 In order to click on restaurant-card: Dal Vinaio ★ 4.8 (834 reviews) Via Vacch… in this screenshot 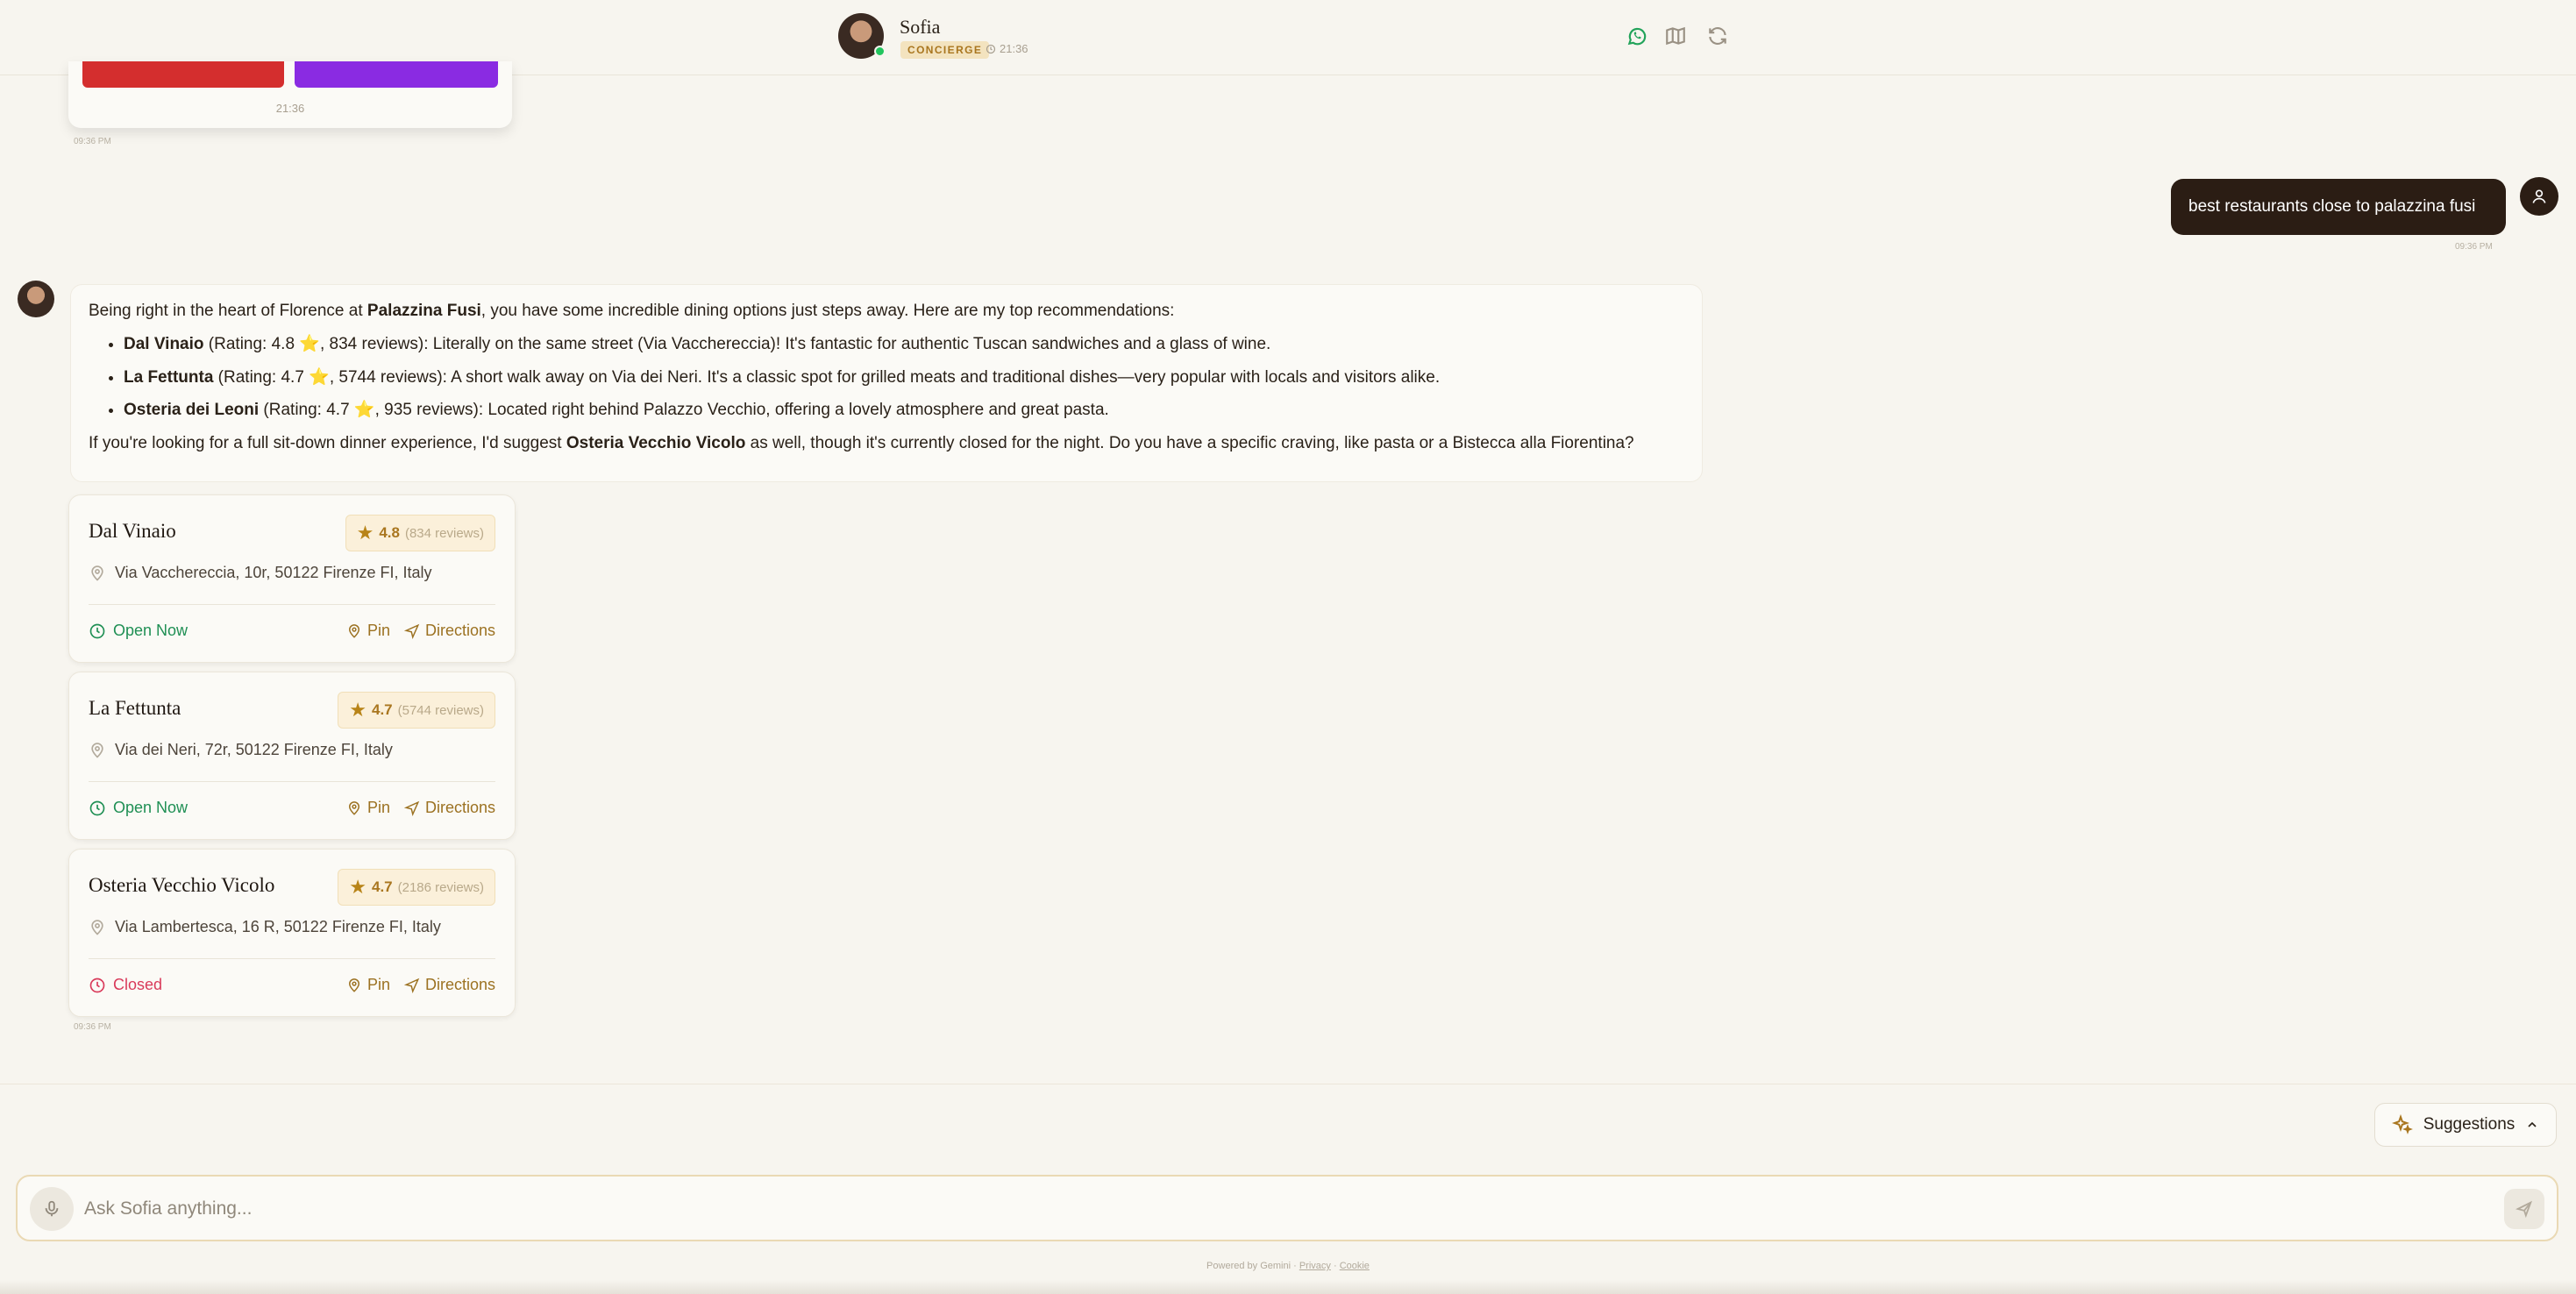, I will do `click(292, 578)`.